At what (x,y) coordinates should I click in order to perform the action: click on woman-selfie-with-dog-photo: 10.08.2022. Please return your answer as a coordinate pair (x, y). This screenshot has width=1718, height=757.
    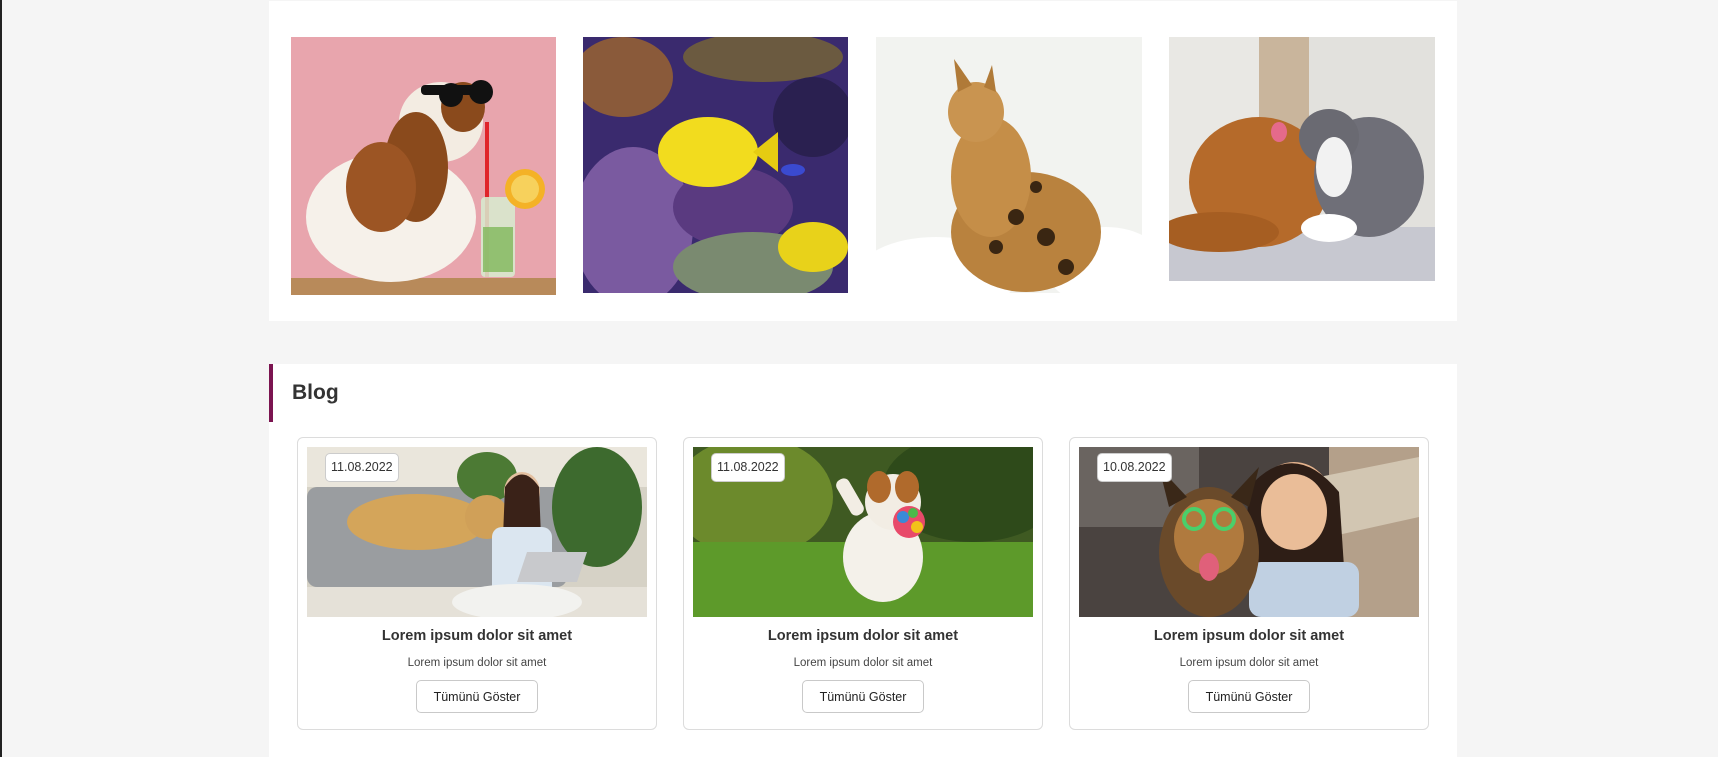
    Looking at the image, I should click on (1249, 532).